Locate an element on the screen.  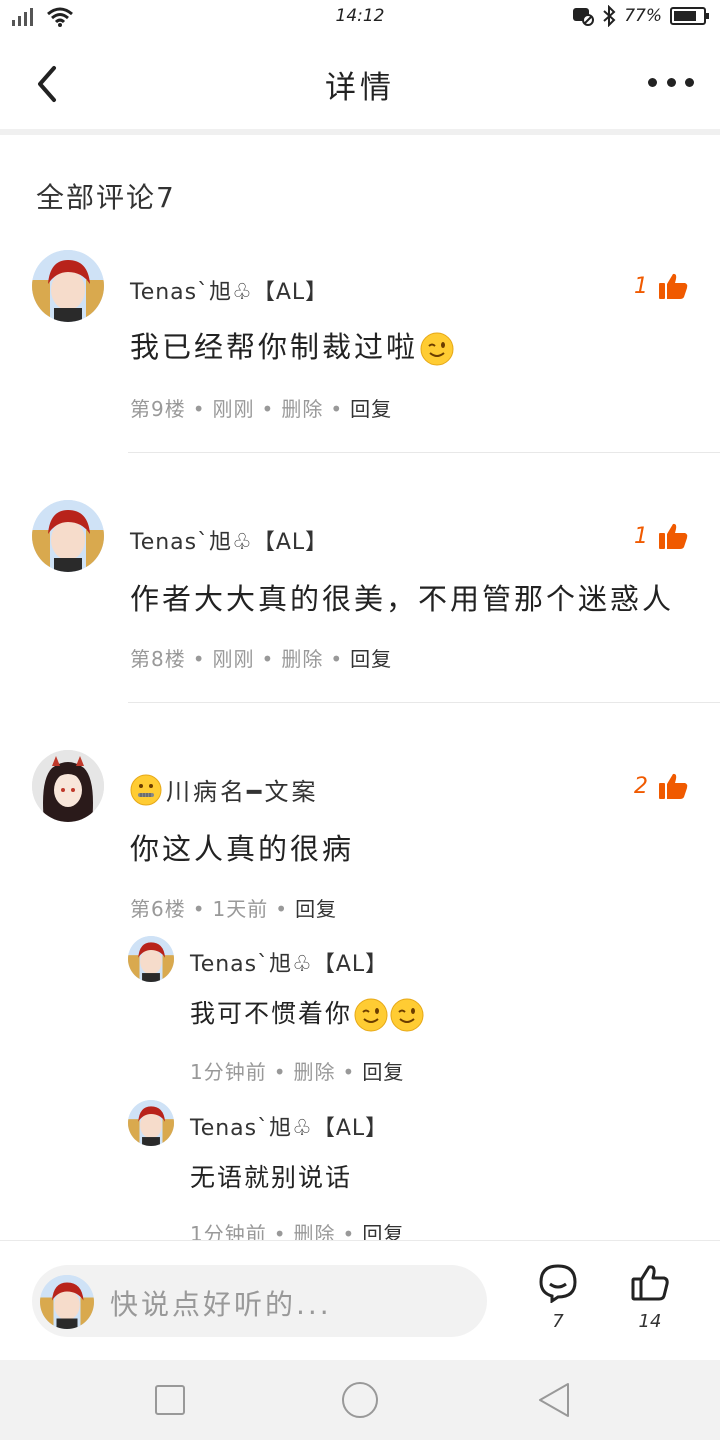
zipper-mouth-emoji-icon is located at coordinates (146, 789).